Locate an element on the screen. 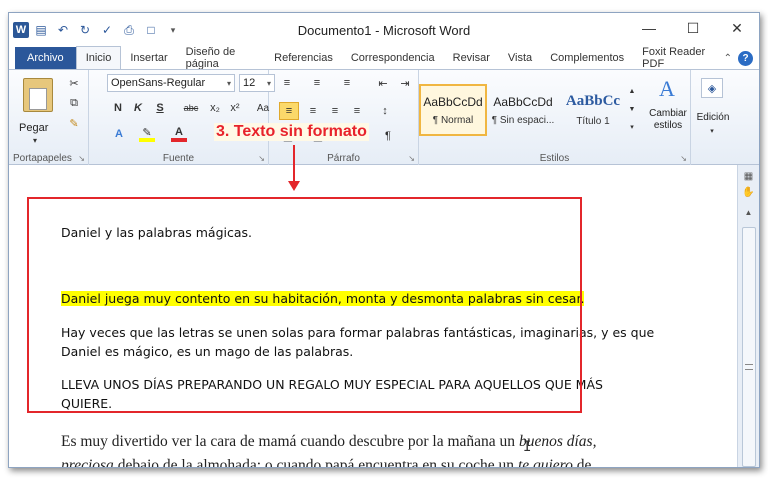 The image size is (768, 478). style-no-spacing-sample: AaBbCcDd is located at coordinates (523, 101).